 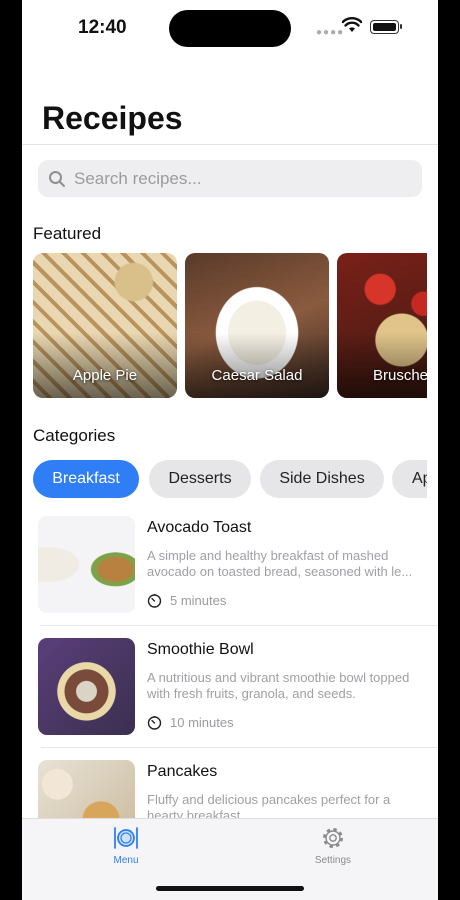 What do you see at coordinates (382, 325) in the screenshot?
I see `featured-card-bruschetta: Brusche` at bounding box center [382, 325].